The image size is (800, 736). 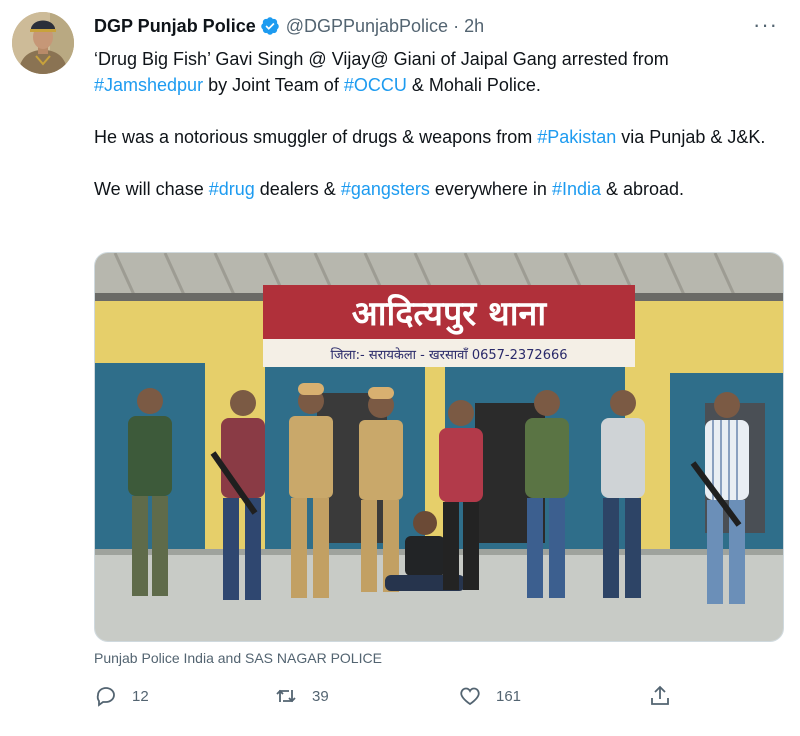 I want to click on tweet-header: DGP Punjab Police @DGPPunjabPolice · 2h, so click(x=289, y=26).